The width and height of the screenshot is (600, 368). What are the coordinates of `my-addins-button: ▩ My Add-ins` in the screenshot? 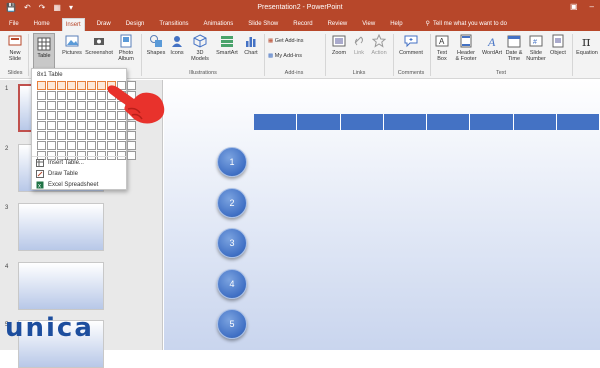 It's located at (298, 56).